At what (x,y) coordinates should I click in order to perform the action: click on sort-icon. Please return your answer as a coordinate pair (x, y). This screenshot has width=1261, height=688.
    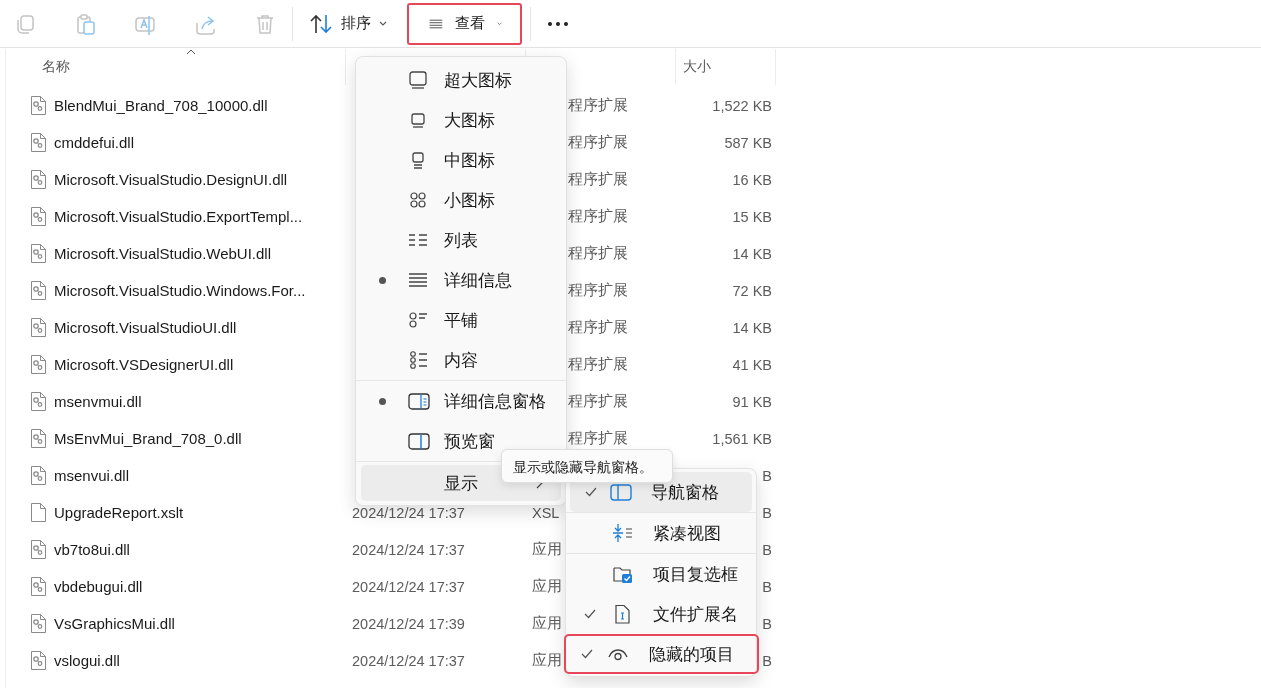
    Looking at the image, I should click on (321, 23).